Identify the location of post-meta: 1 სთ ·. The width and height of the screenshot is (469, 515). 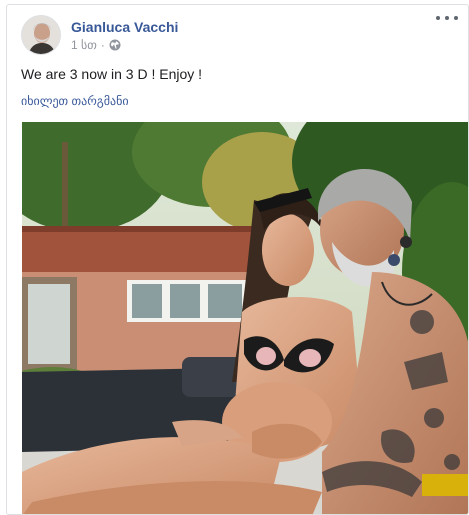
(96, 45).